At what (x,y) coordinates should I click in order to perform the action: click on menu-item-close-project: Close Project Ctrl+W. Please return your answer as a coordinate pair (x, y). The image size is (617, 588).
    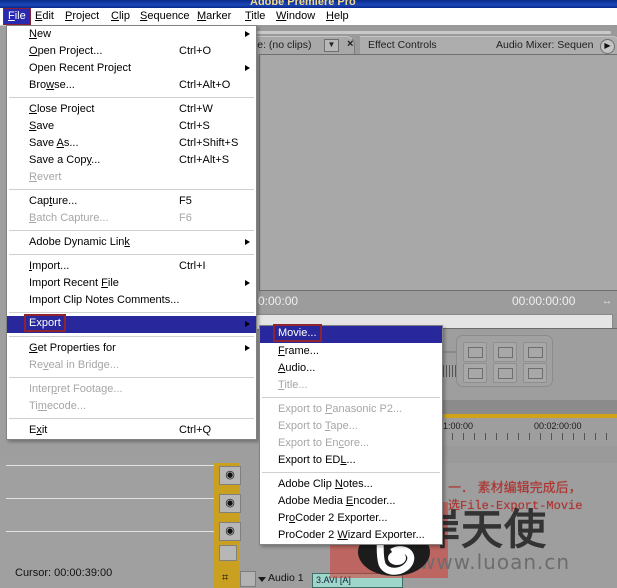
    Looking at the image, I should click on (131, 109).